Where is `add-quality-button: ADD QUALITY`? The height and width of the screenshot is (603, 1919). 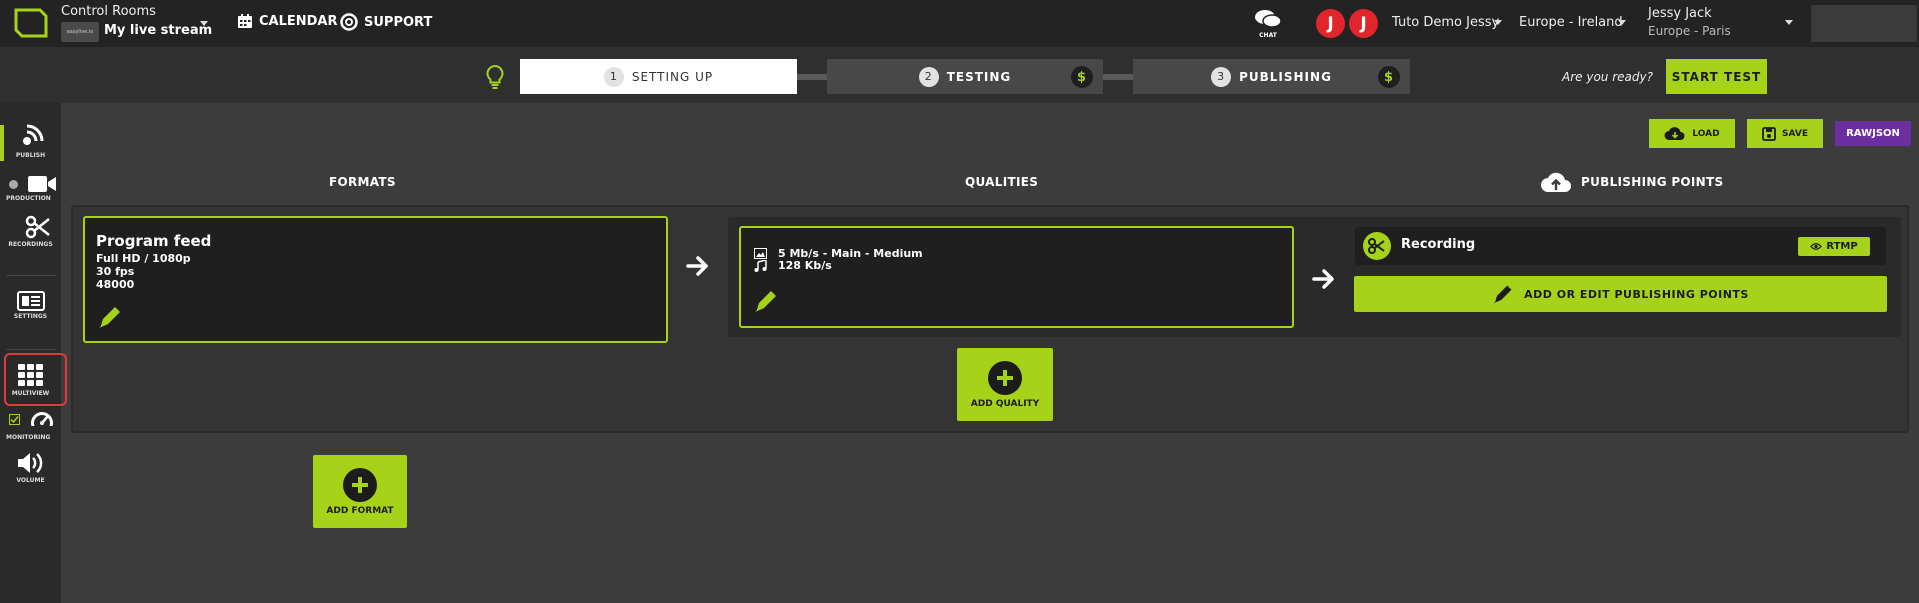
add-quality-button: ADD QUALITY is located at coordinates (1005, 384).